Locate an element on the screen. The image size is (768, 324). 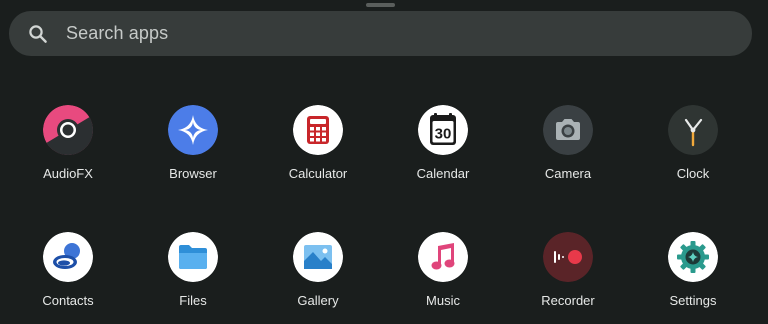
app-label: Calendar is located at coordinates (443, 173).